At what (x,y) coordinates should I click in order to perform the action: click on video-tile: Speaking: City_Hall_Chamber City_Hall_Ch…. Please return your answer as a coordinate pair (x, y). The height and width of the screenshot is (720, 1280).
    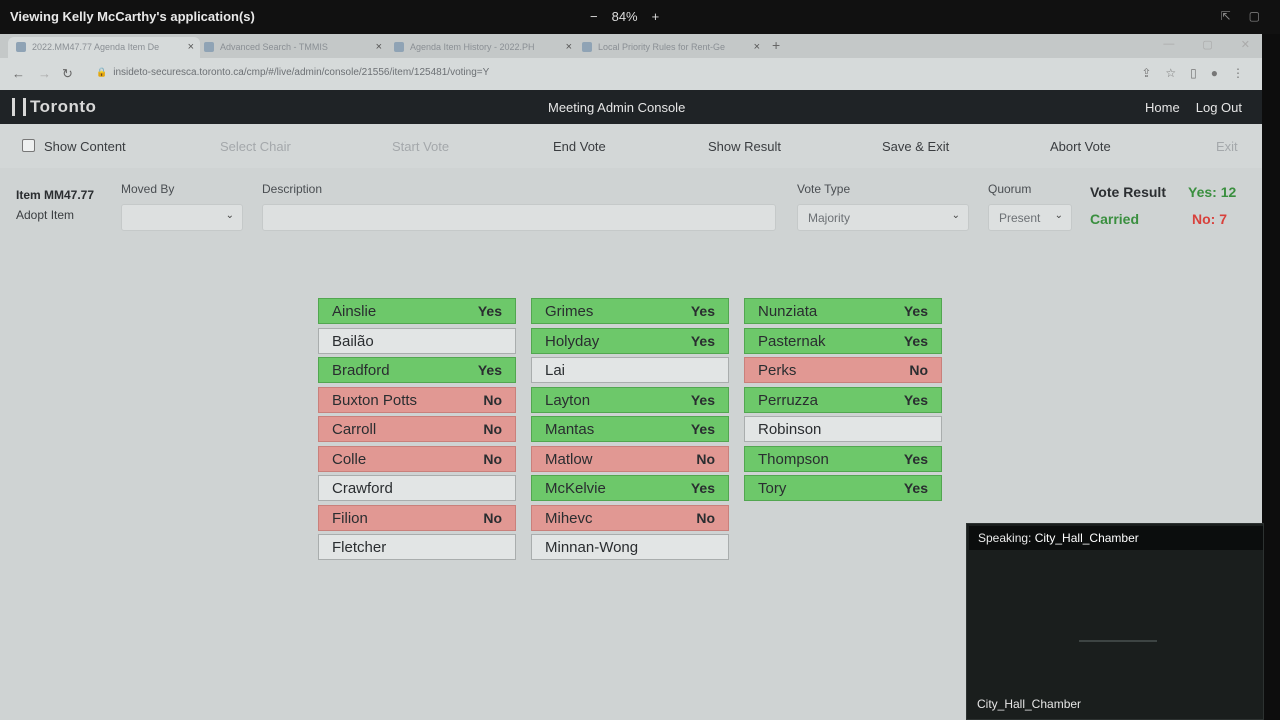
    Looking at the image, I should click on (1115, 621).